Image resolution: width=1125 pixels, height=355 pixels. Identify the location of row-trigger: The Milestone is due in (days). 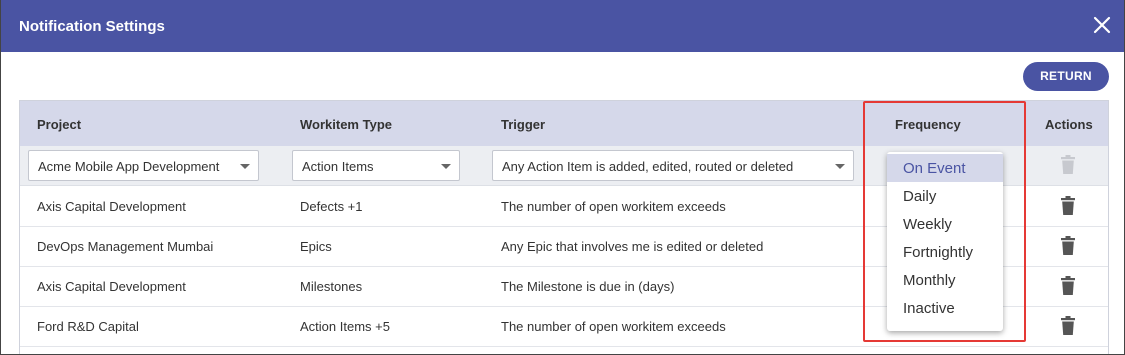
(588, 286).